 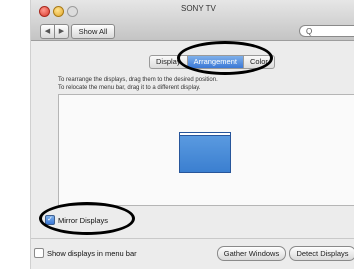 I want to click on detect-displays-button: Detect Displays, so click(x=321, y=253).